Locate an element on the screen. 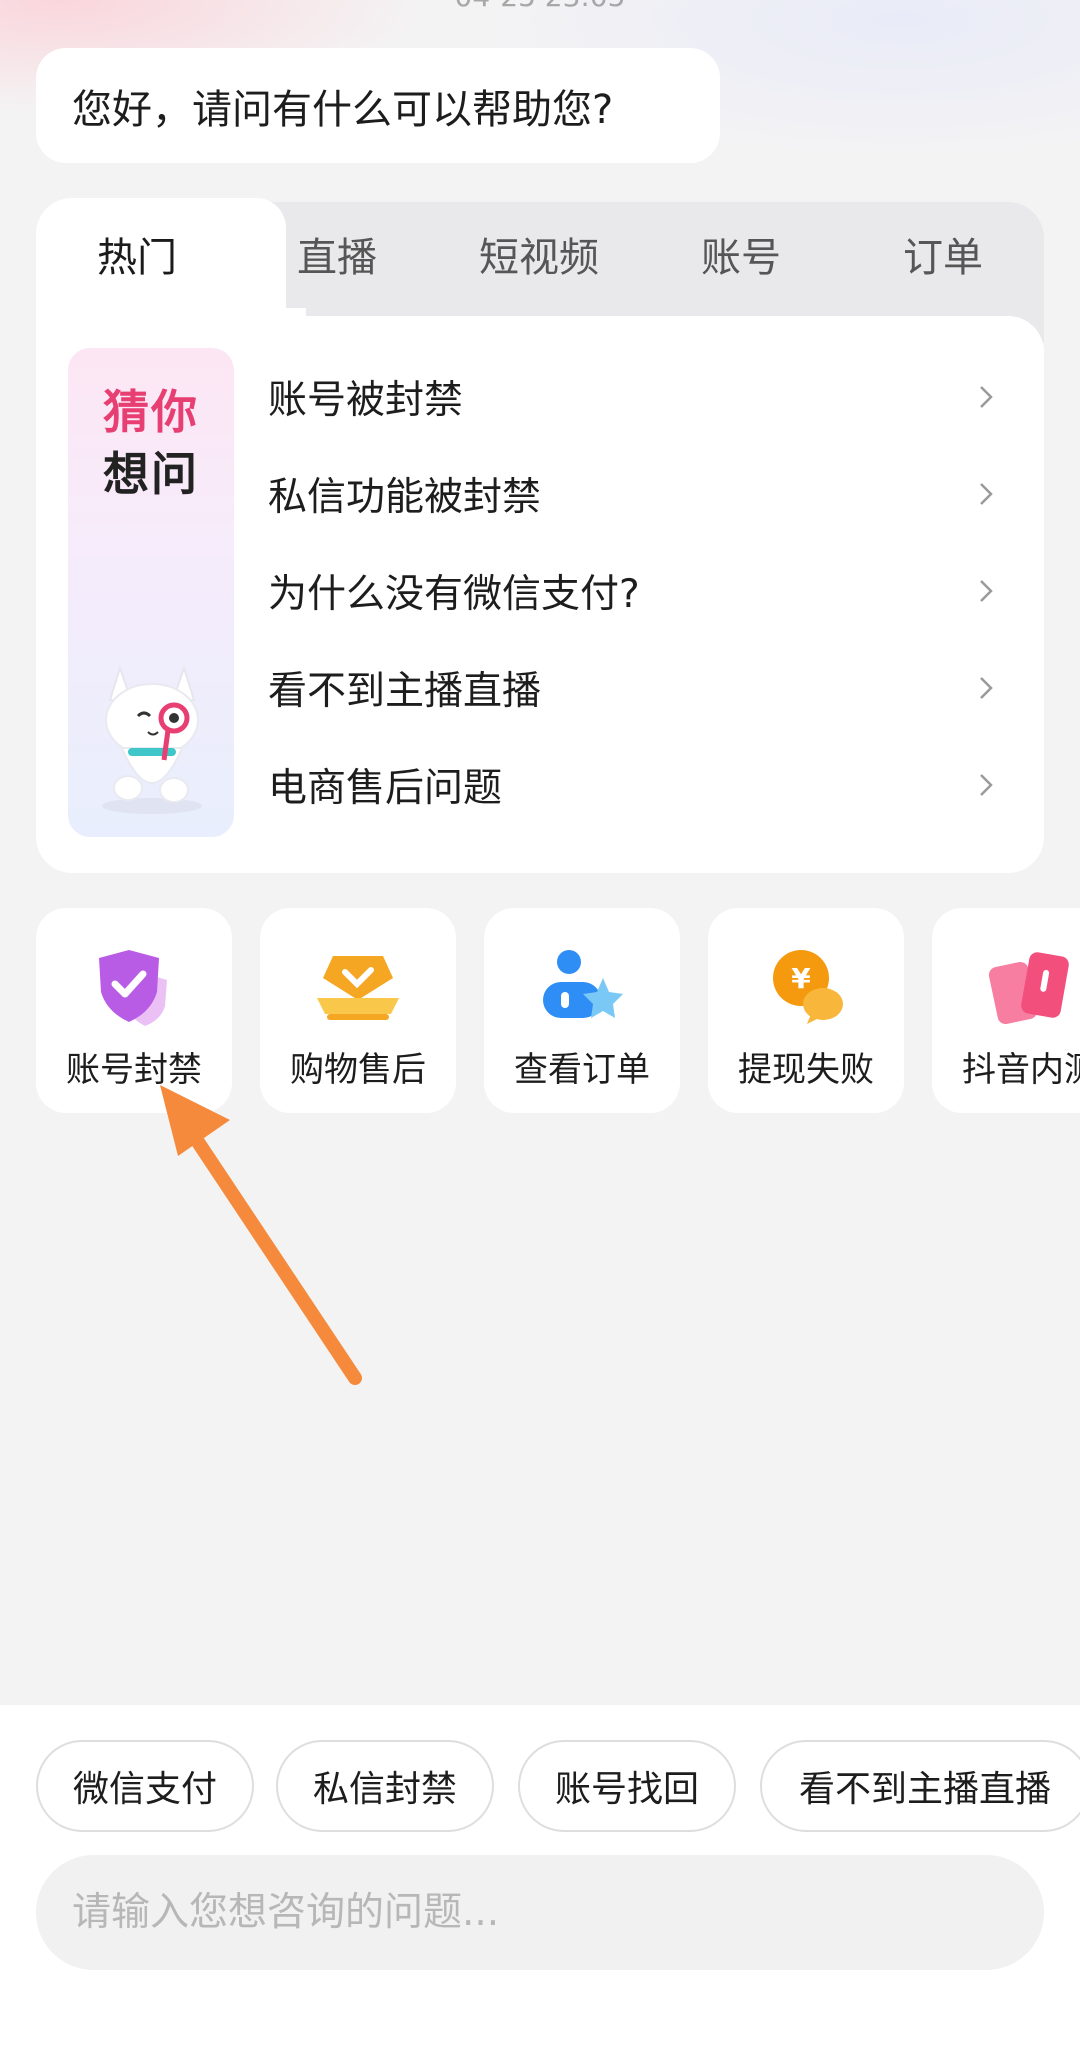 Image resolution: width=1080 pixels, height=2051 pixels. faq-item-label: 私信功能被封禁 is located at coordinates (405, 497).